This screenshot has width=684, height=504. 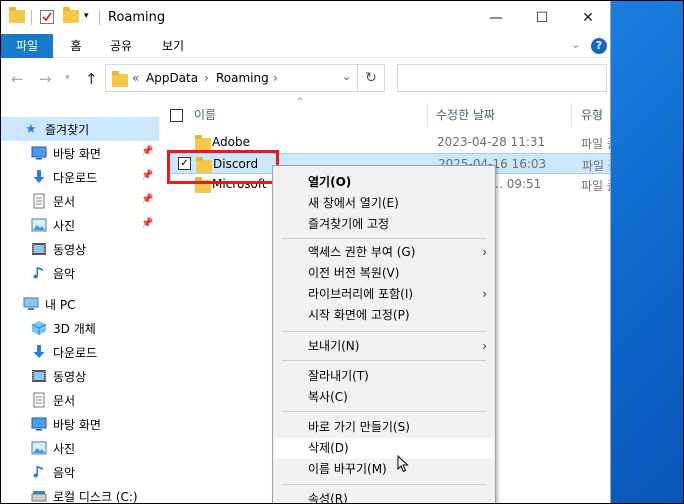 I want to click on breadcrumb-appdata: AppData, so click(x=172, y=78).